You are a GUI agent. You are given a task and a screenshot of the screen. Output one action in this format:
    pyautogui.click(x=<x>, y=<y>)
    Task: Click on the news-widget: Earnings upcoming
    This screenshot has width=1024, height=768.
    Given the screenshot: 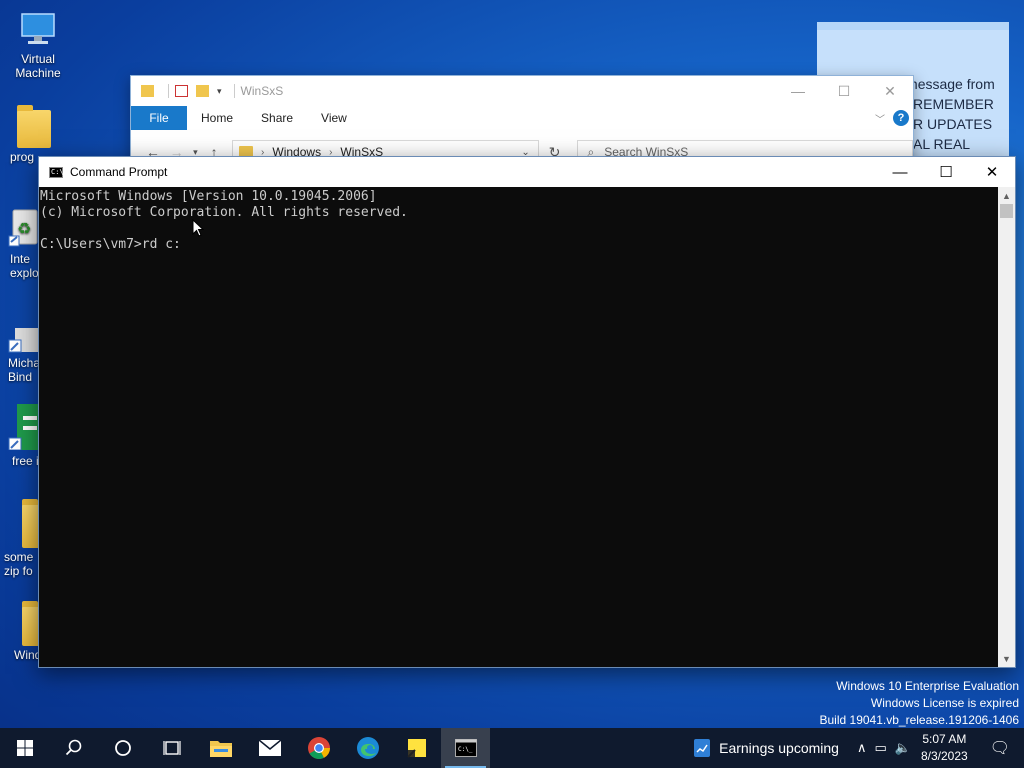 What is the action you would take?
    pyautogui.click(x=773, y=748)
    